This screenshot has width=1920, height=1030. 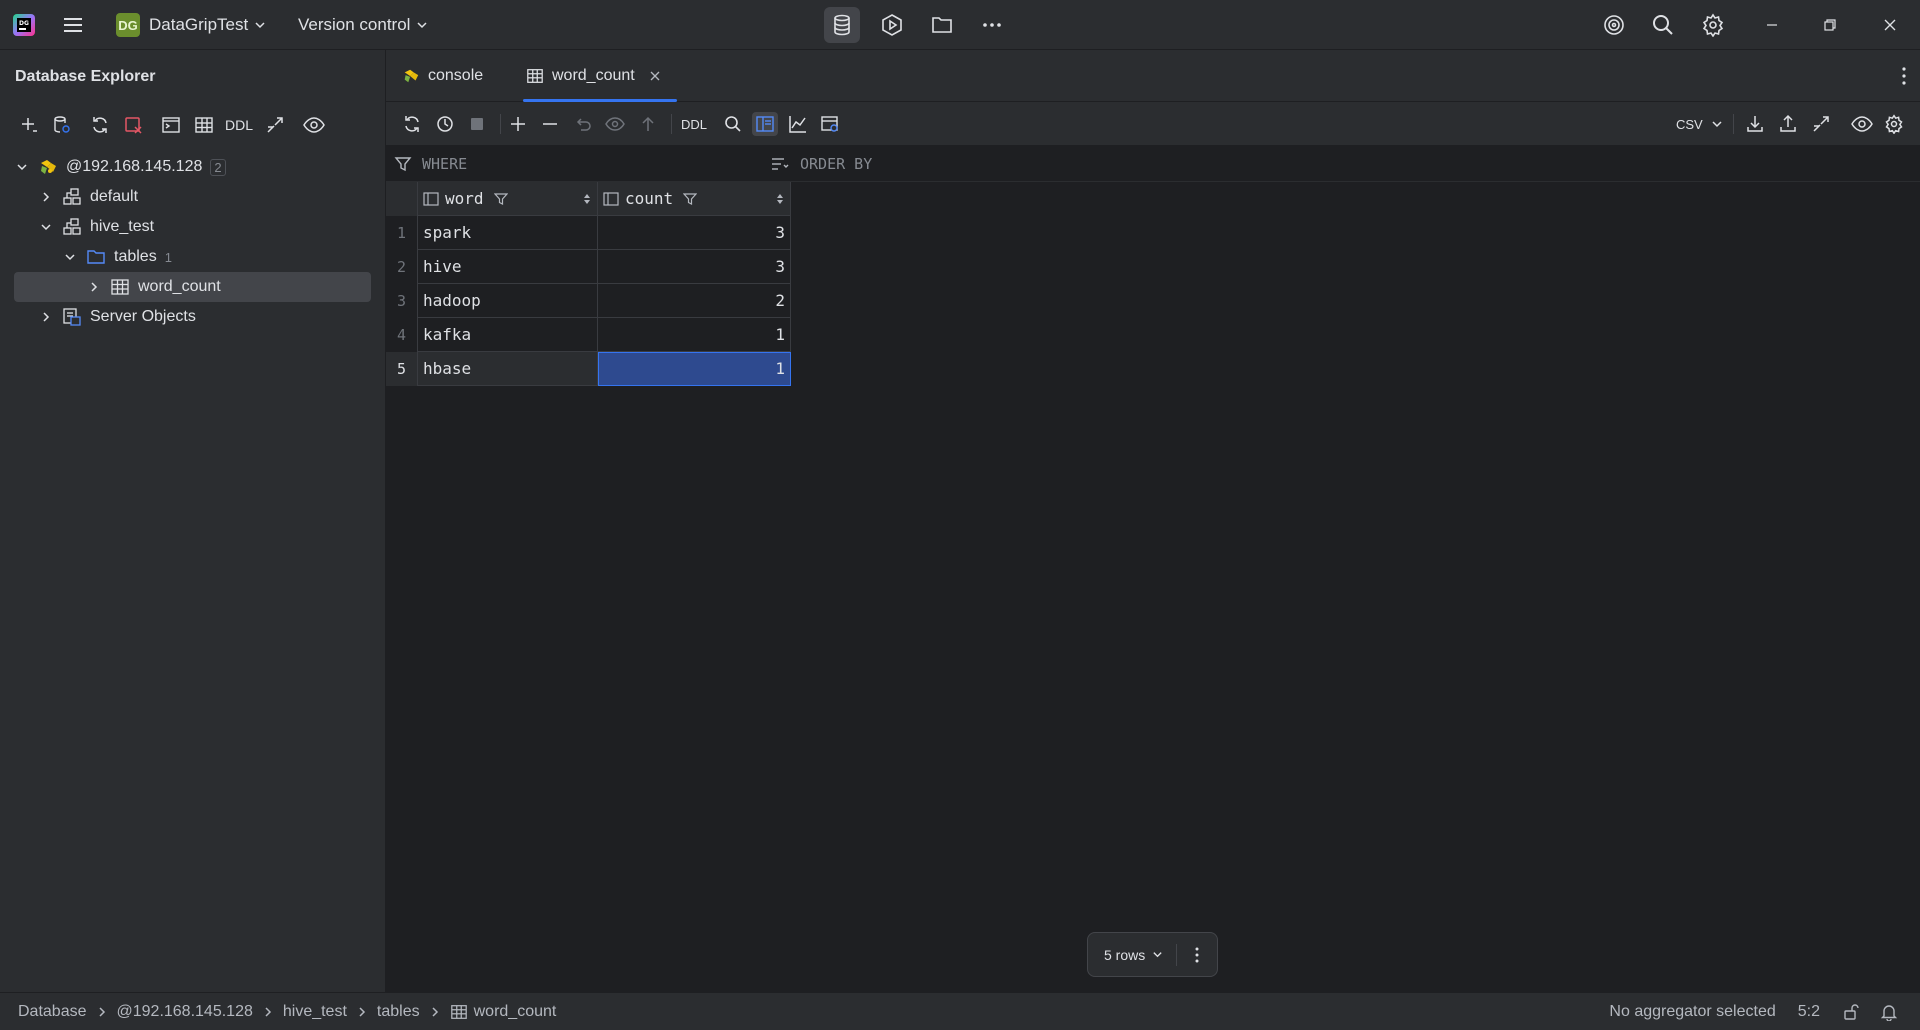 I want to click on explorer-toolbar: DDL, so click(x=171, y=125).